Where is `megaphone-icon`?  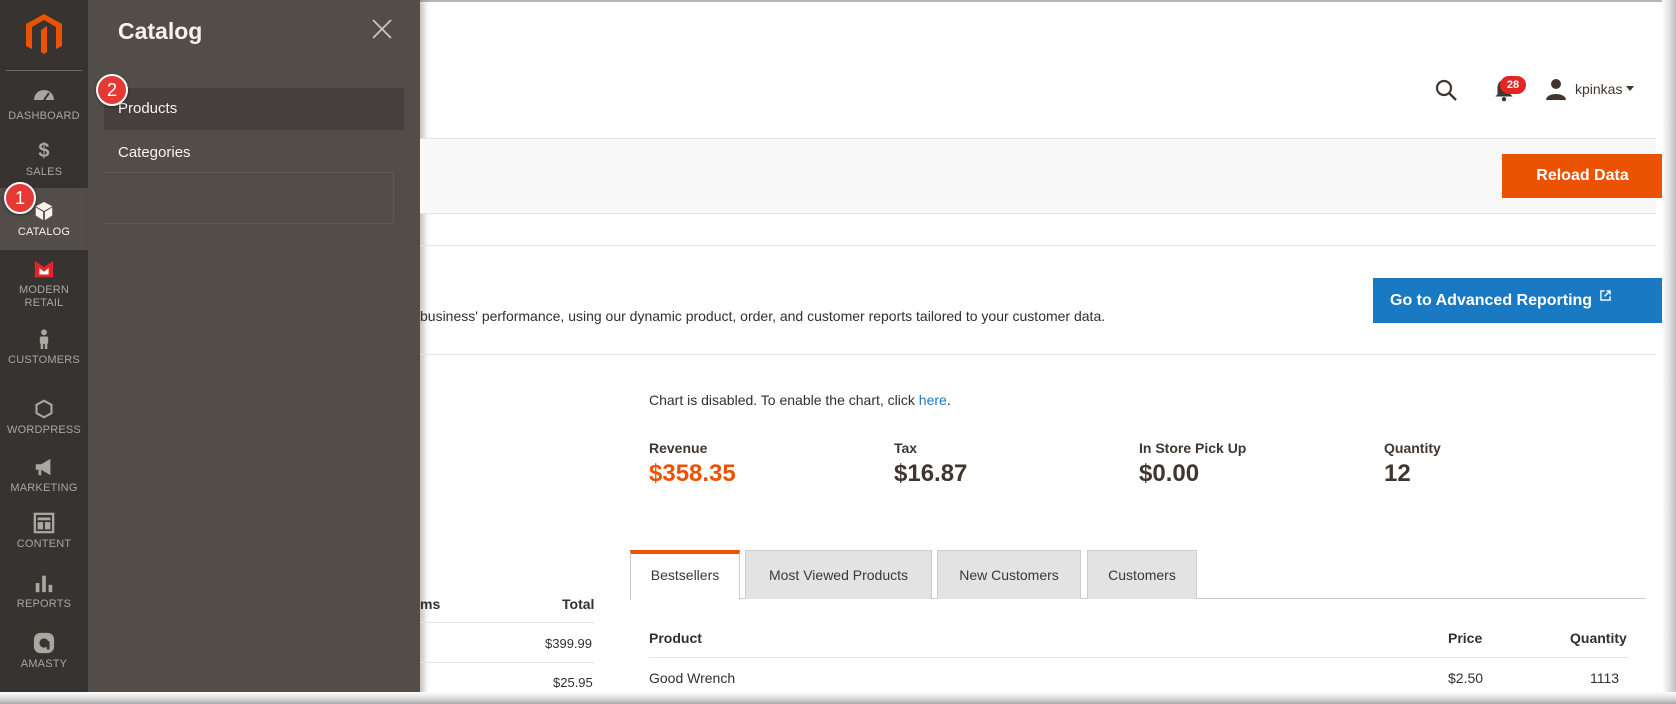 megaphone-icon is located at coordinates (43, 467).